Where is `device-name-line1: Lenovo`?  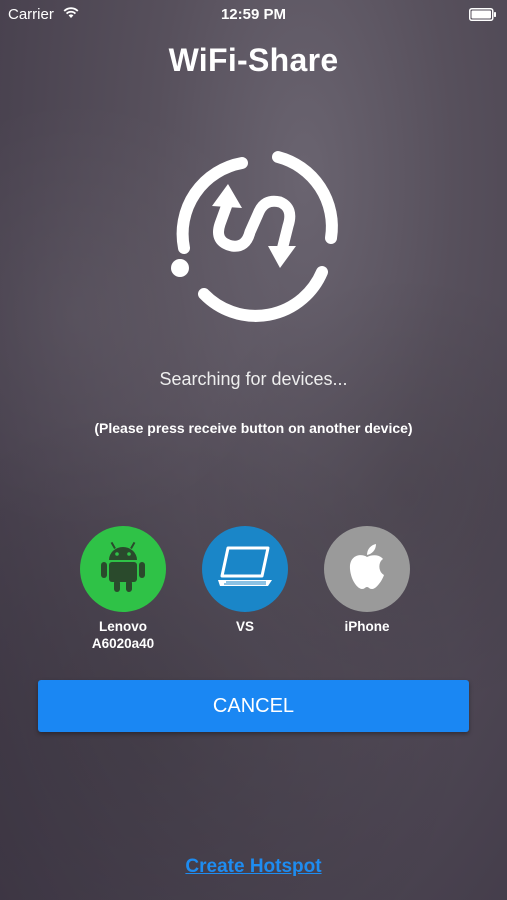 device-name-line1: Lenovo is located at coordinates (122, 626).